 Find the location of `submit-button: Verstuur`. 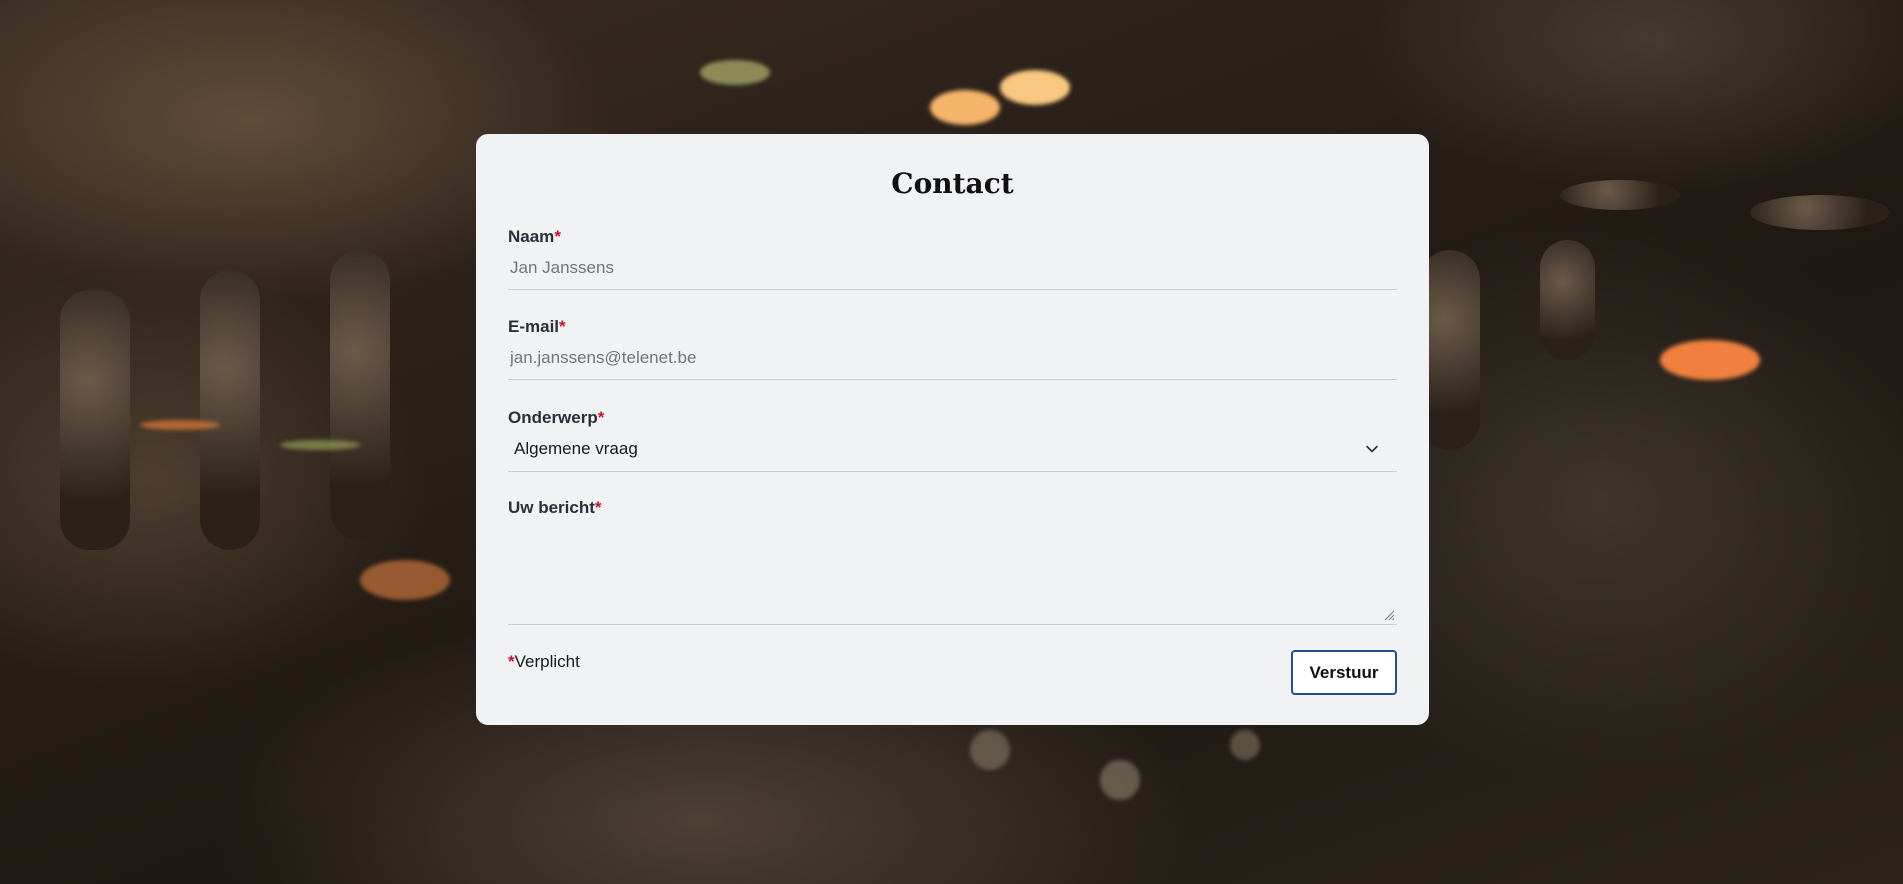

submit-button: Verstuur is located at coordinates (1344, 672).